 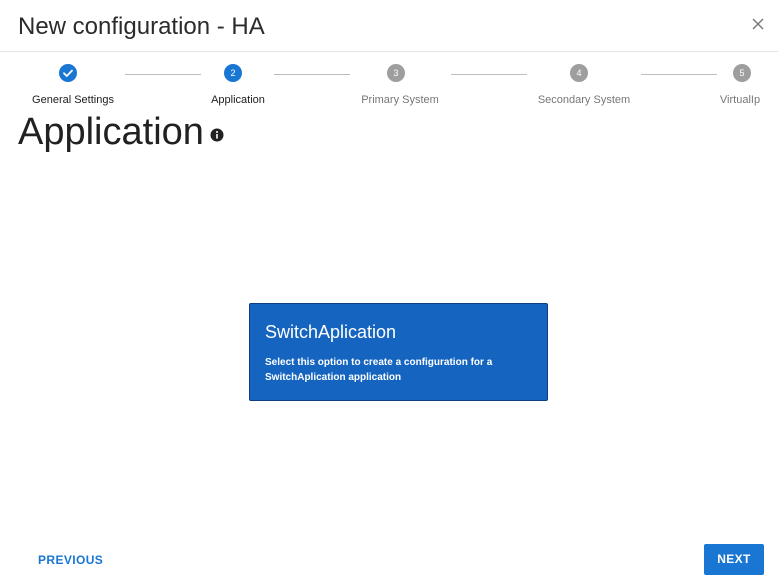 What do you see at coordinates (389, 26) in the screenshot?
I see `dialog-header: New configuration - HA` at bounding box center [389, 26].